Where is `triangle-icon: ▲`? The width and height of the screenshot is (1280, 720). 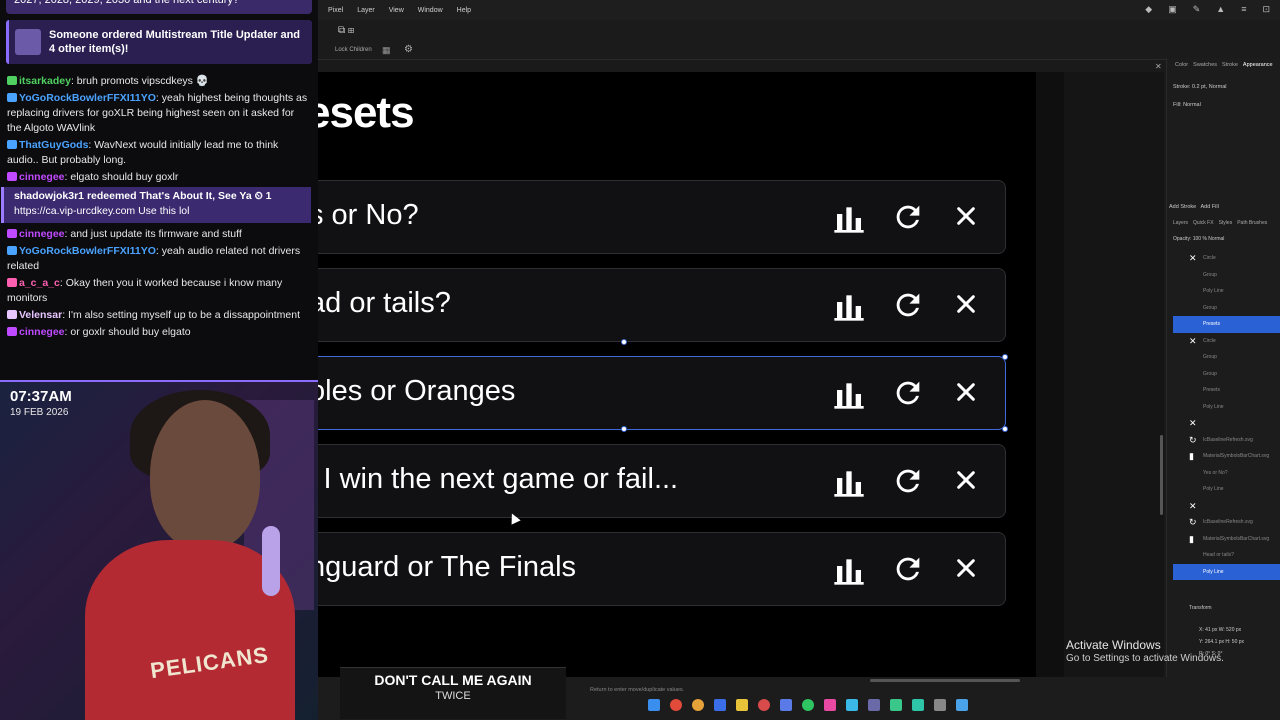
triangle-icon: ▲ is located at coordinates (1220, 9).